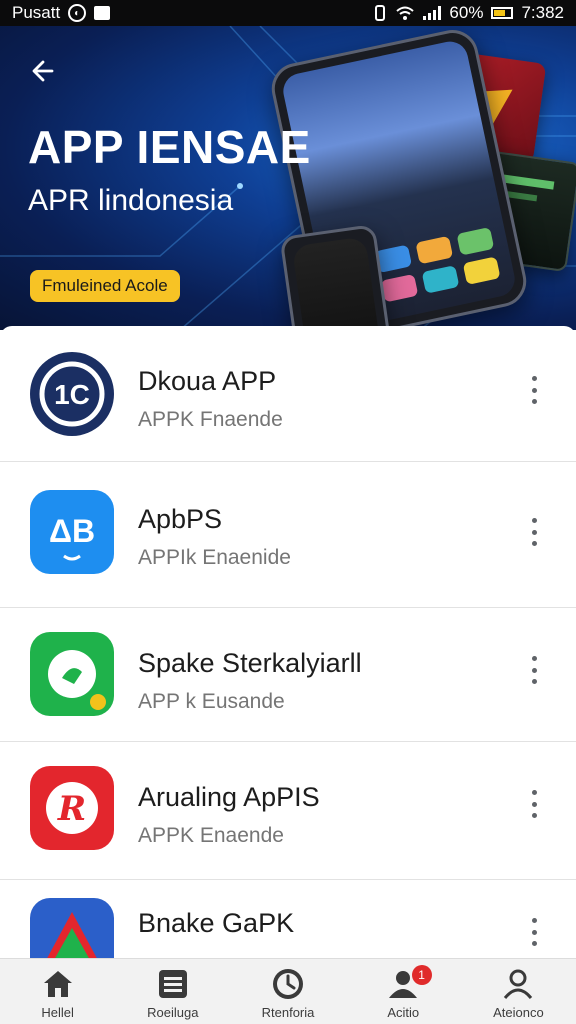  I want to click on vibrate-icon, so click(380, 13).